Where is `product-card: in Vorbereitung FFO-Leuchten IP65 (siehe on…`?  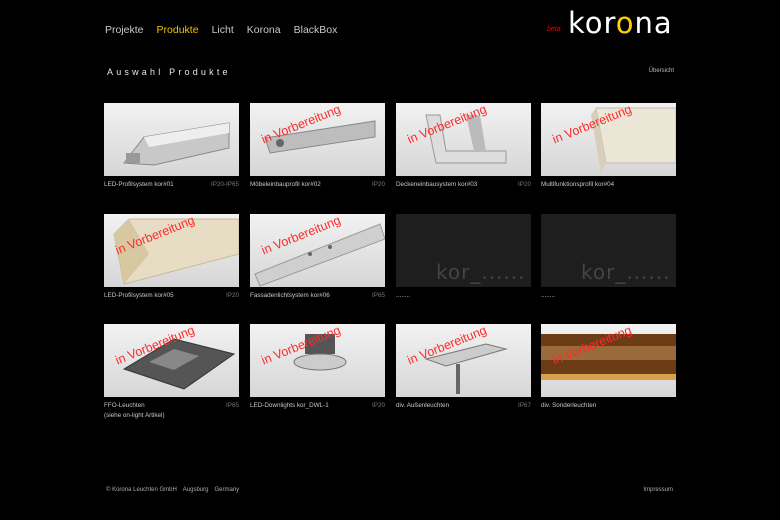 product-card: in Vorbereitung FFO-Leuchten IP65 (siehe on… is located at coordinates (171, 371).